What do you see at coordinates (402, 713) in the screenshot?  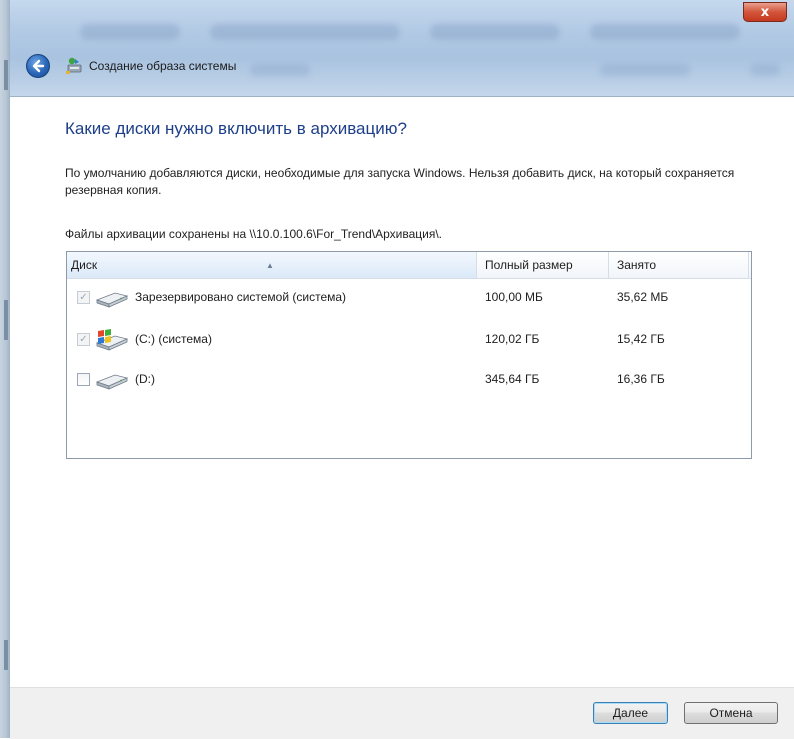 I see `wizard-footer: Далее Отмена` at bounding box center [402, 713].